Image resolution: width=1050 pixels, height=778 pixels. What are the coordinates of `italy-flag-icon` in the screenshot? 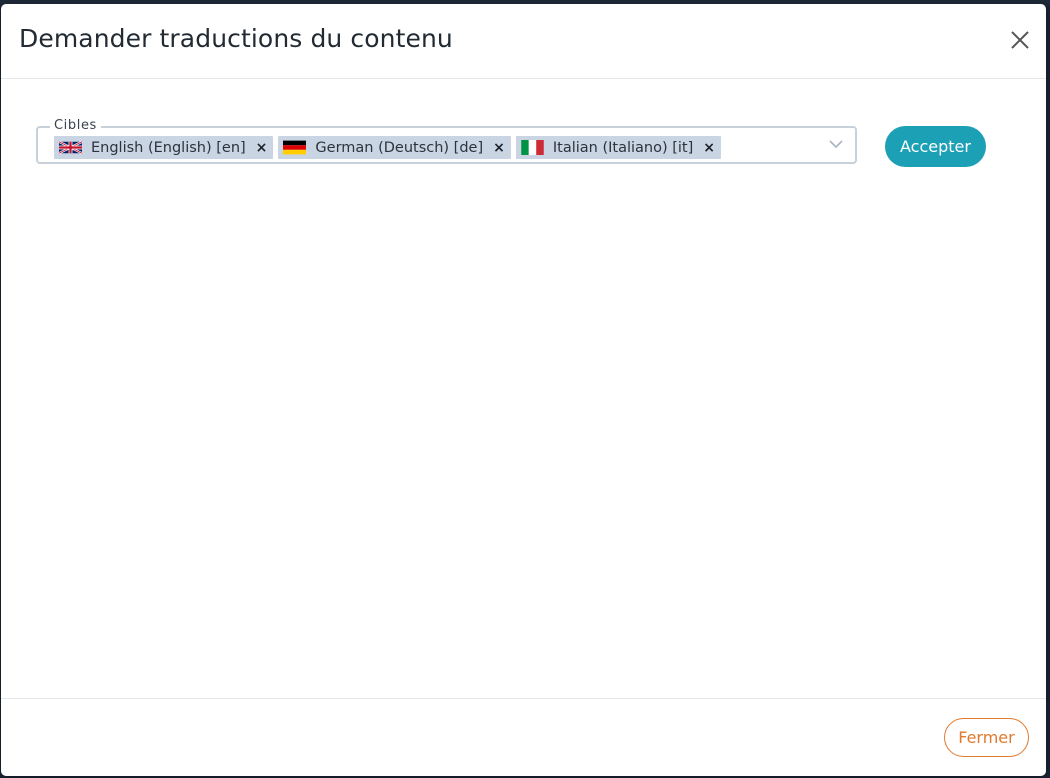 It's located at (532, 147).